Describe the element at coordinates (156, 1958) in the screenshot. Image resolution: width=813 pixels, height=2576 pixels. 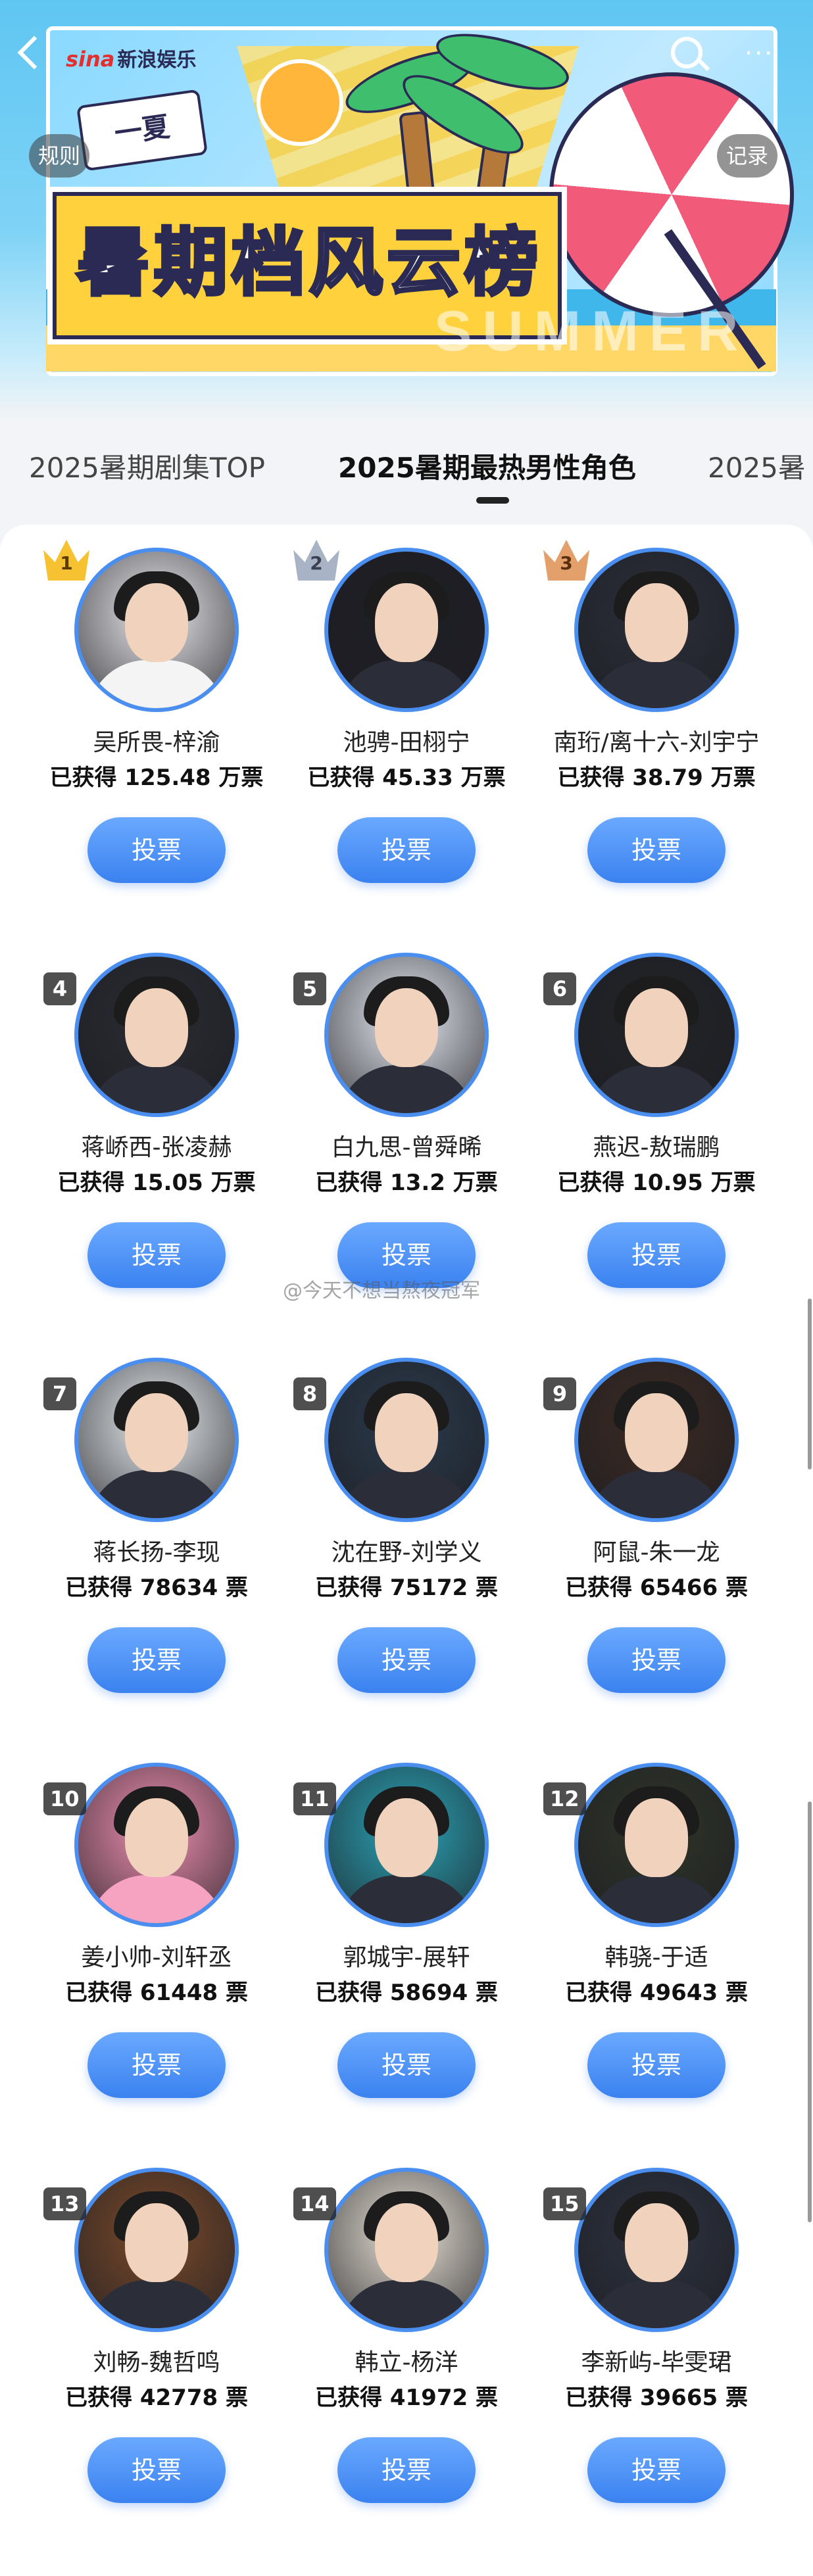
I see `candidate-name: 姜小帅-刘轩丞` at that location.